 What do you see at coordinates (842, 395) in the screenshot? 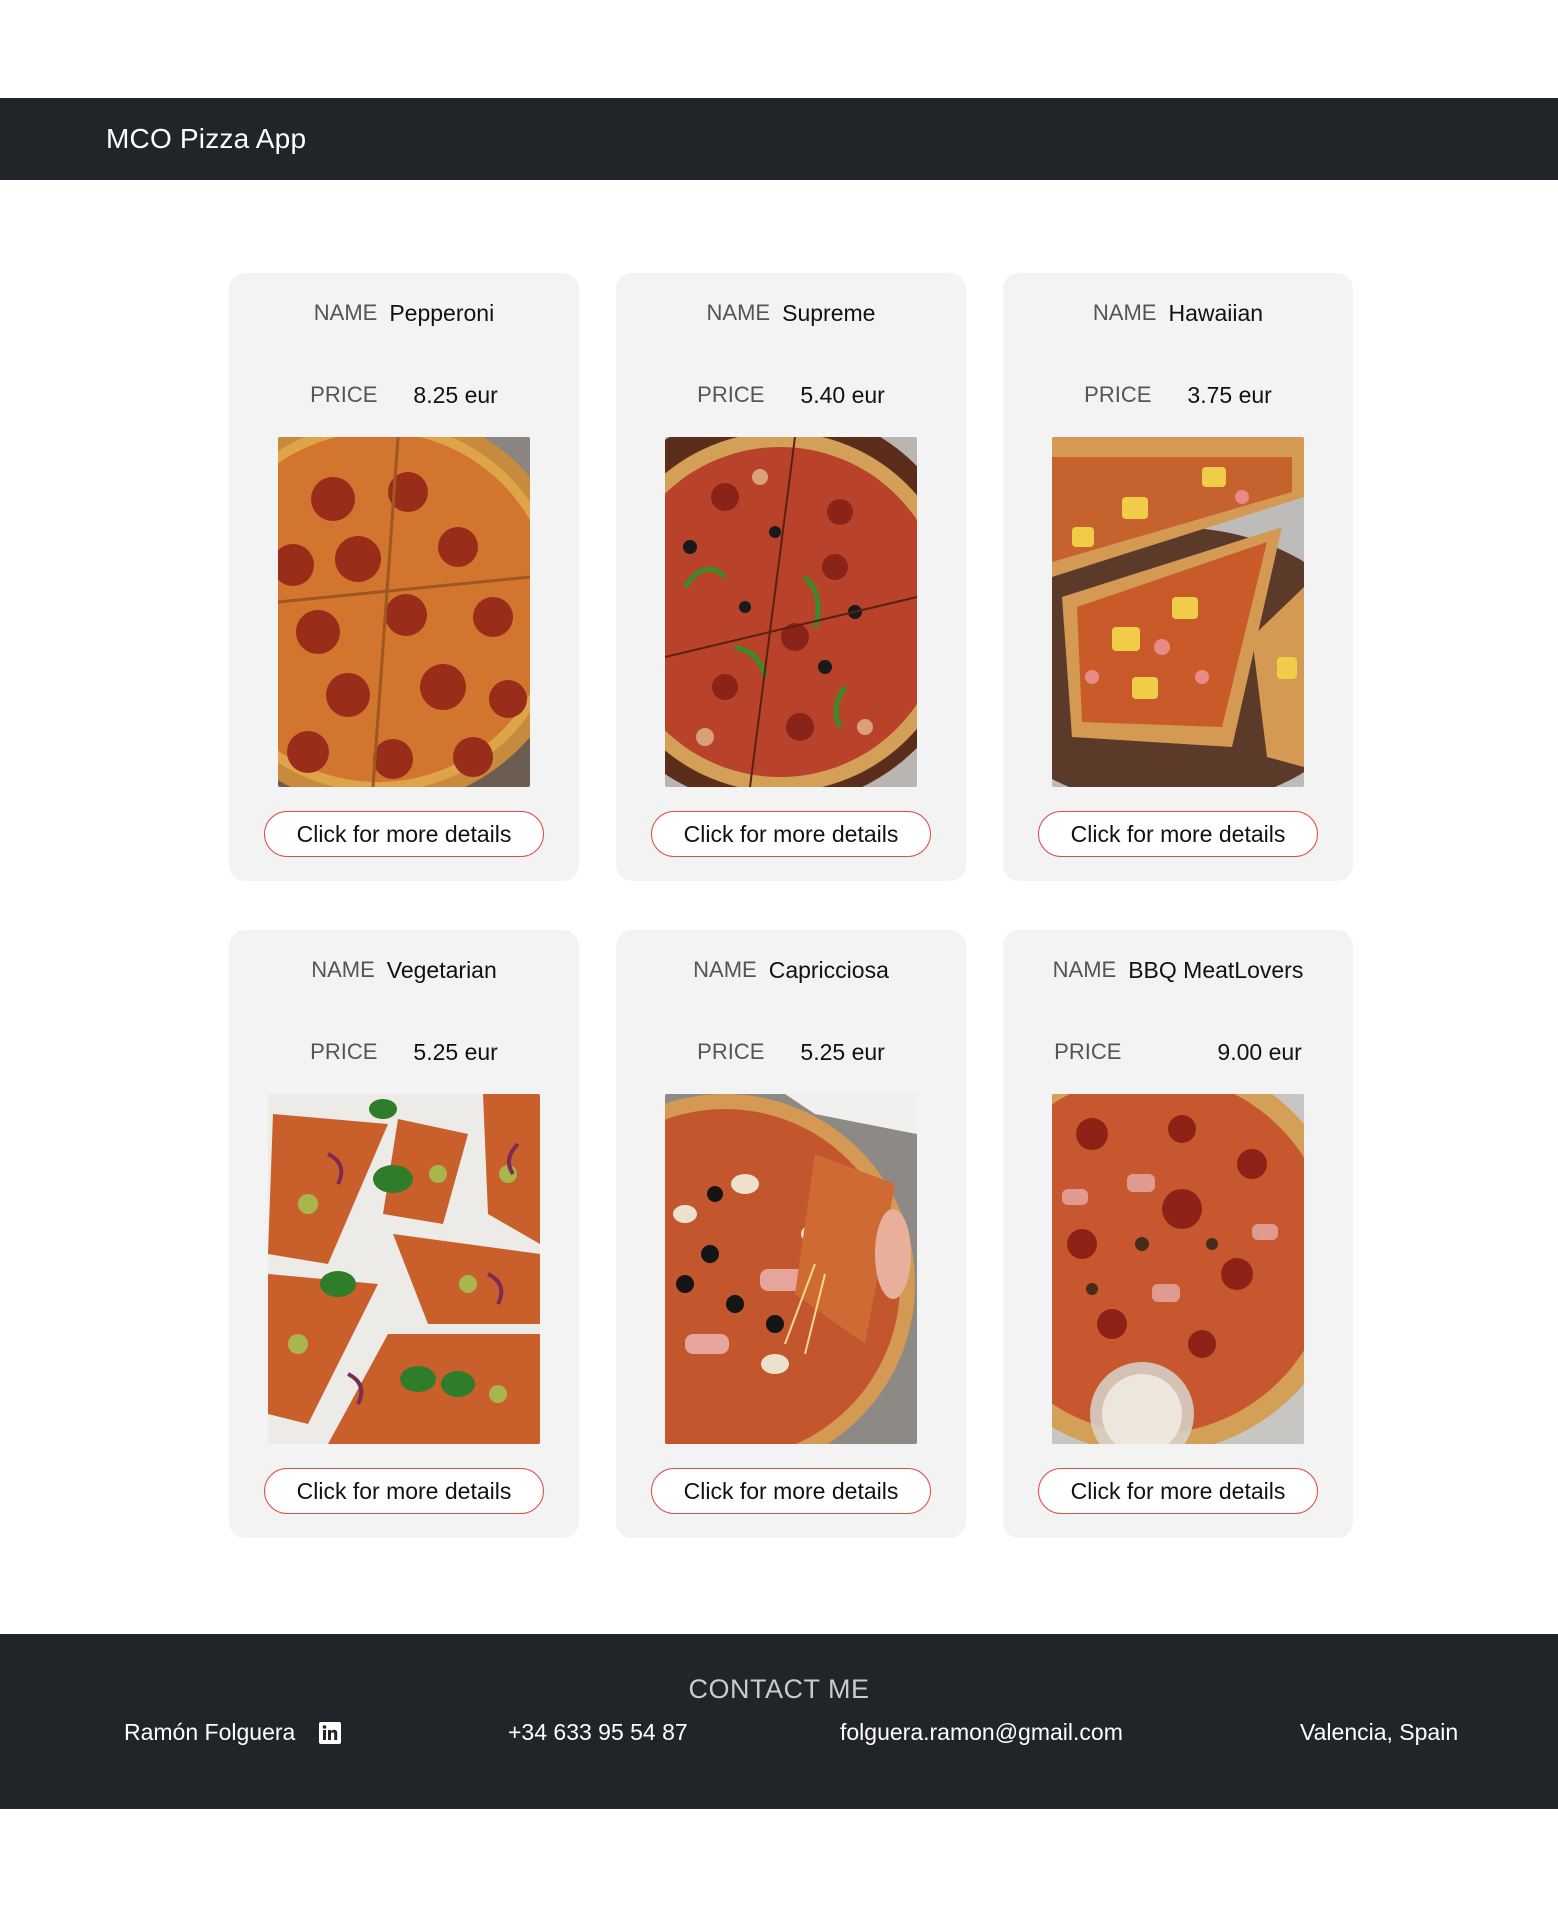
I see `pizza-price: 5.40 eur` at bounding box center [842, 395].